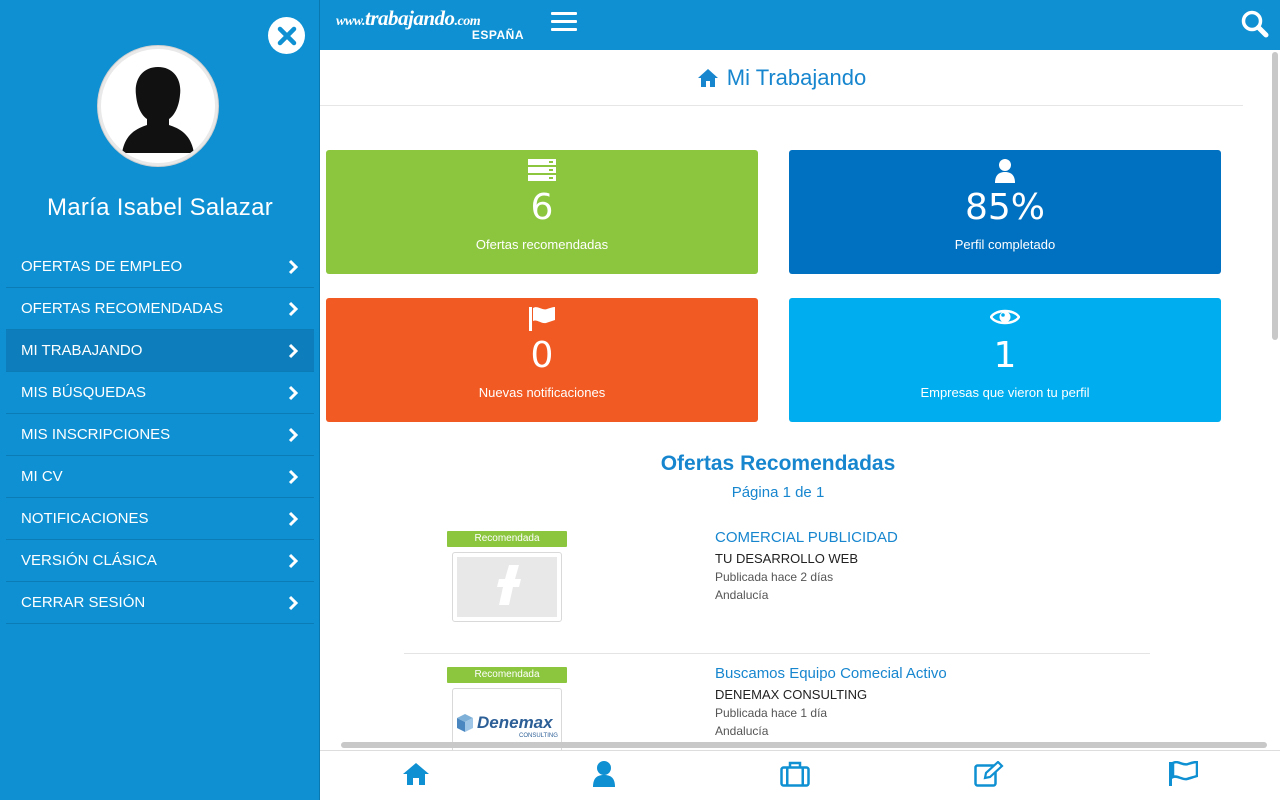  What do you see at coordinates (778, 492) in the screenshot?
I see `pagination-text: Página 1 de 1` at bounding box center [778, 492].